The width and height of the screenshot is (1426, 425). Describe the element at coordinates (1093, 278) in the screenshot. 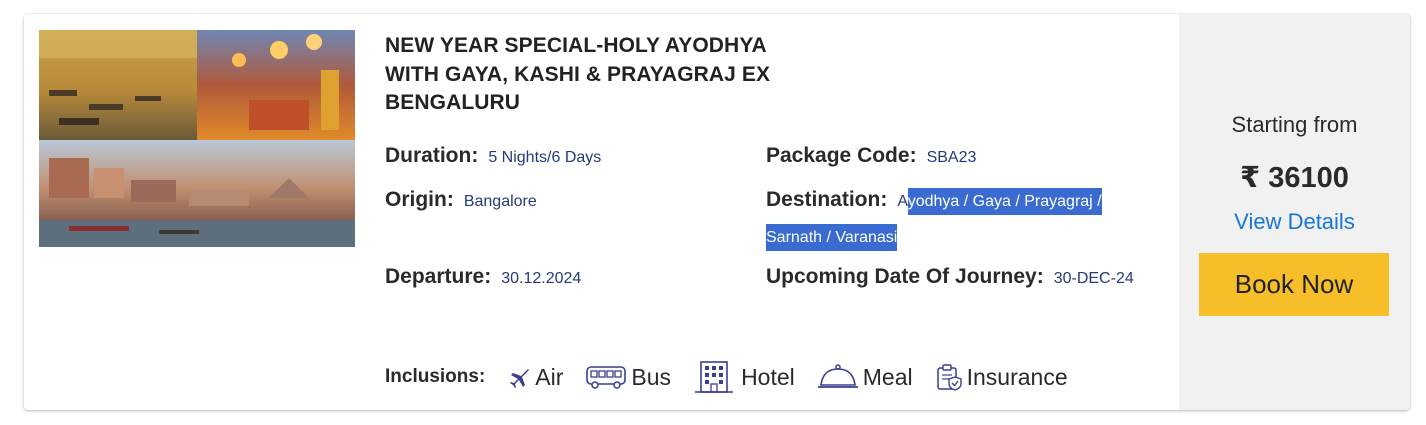

I see `journey-value: 30-DEC-24` at that location.